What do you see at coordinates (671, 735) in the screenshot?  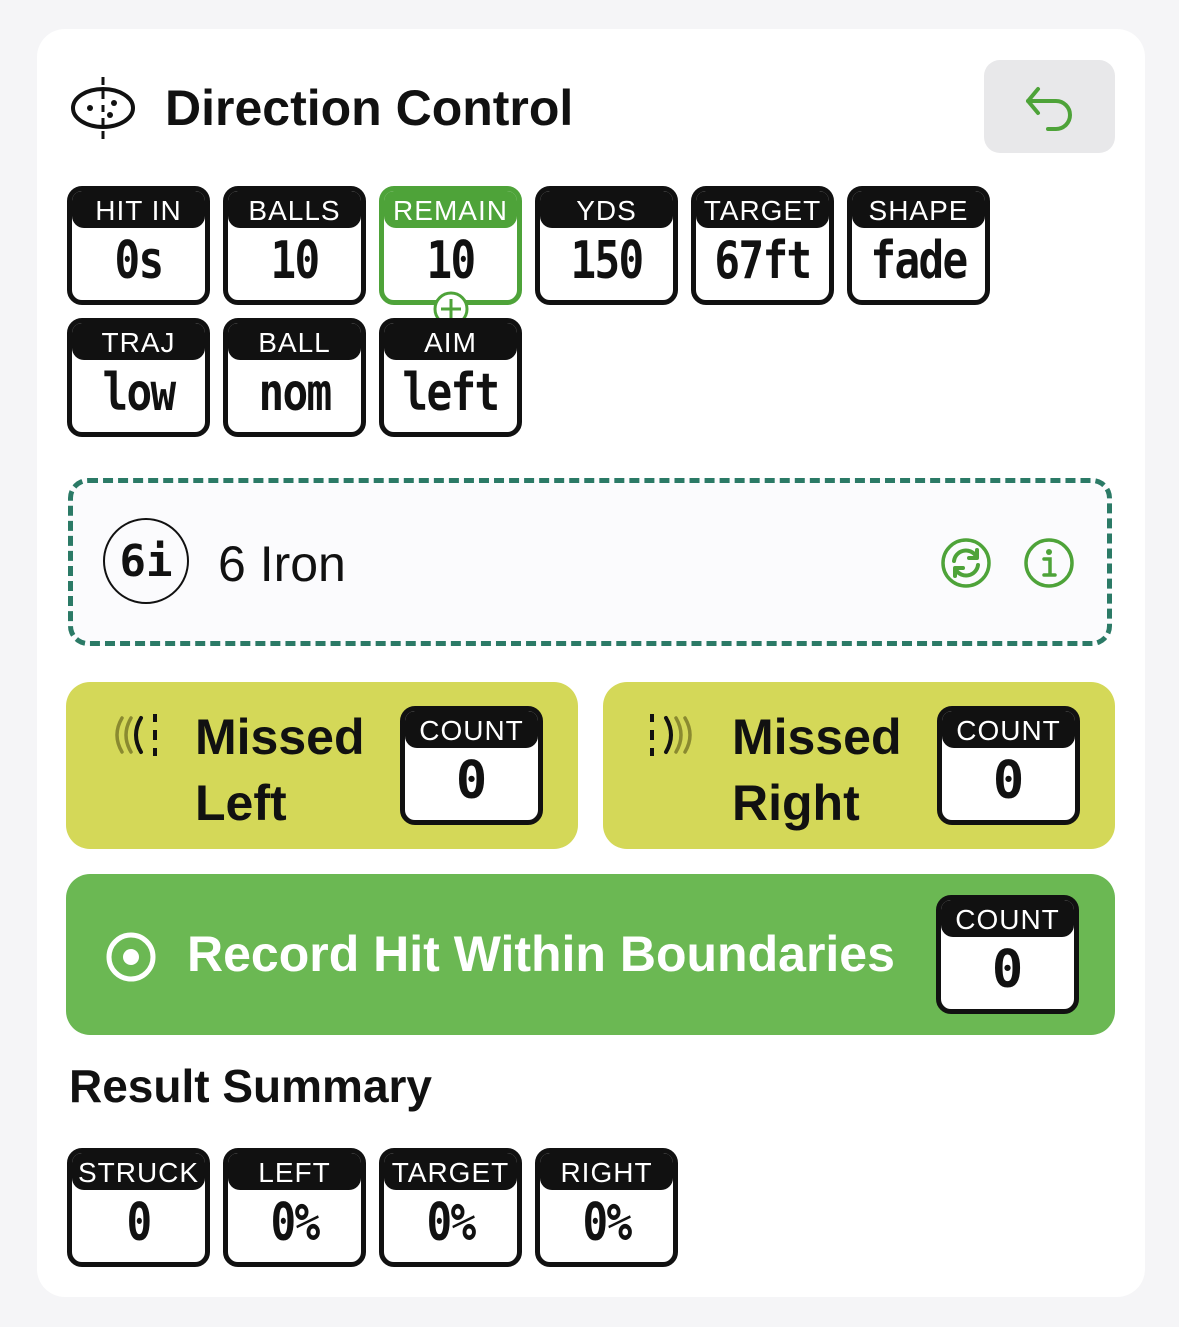 I see `missed-right-icon` at bounding box center [671, 735].